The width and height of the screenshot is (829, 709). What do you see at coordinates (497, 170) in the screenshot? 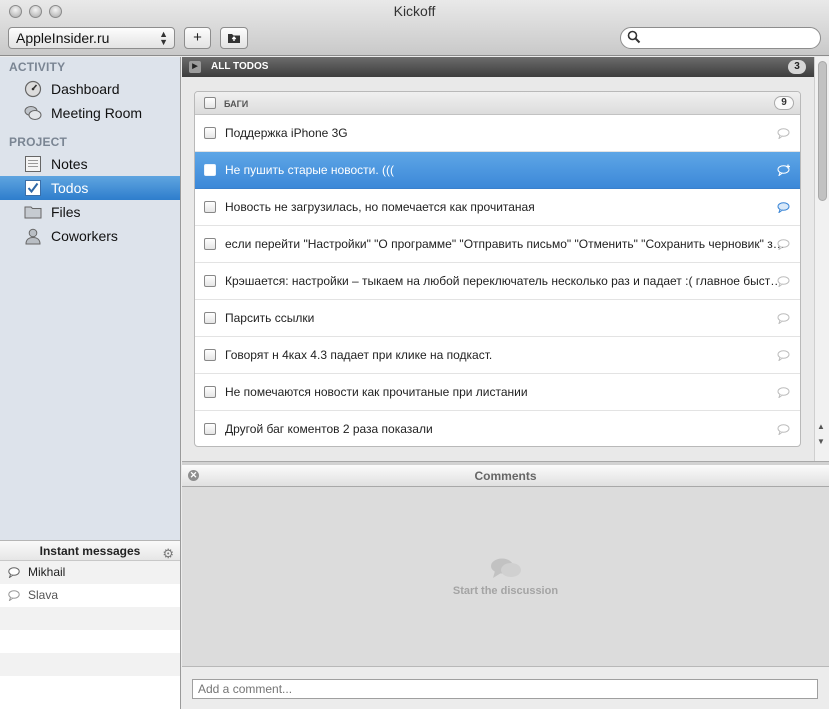
I see `todo-row: Не пушить старые новости. (((` at bounding box center [497, 170].